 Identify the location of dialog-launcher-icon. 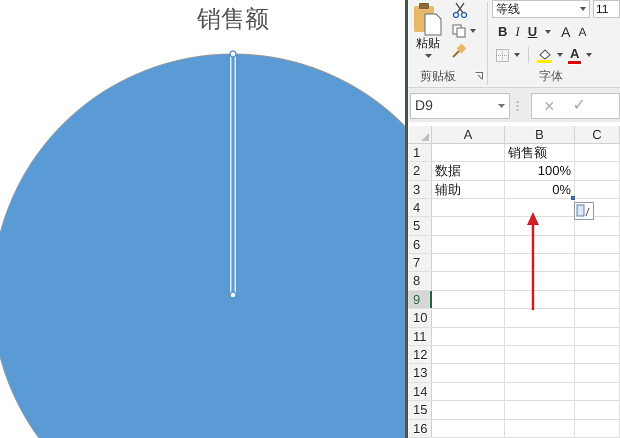
(479, 76).